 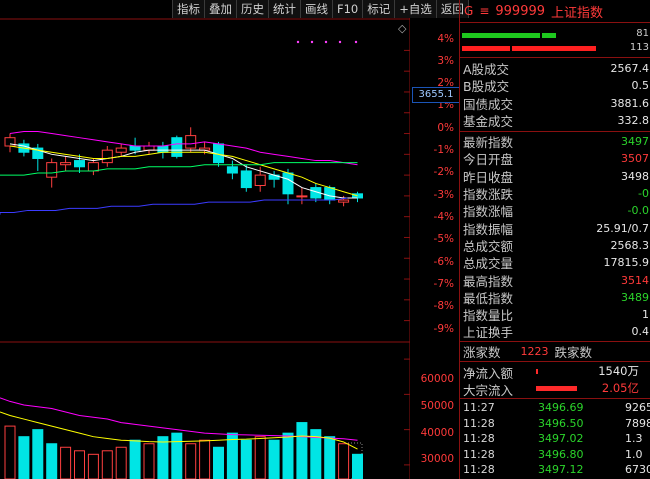 What do you see at coordinates (443, 329) in the screenshot?
I see `axis-label: -9%` at bounding box center [443, 329].